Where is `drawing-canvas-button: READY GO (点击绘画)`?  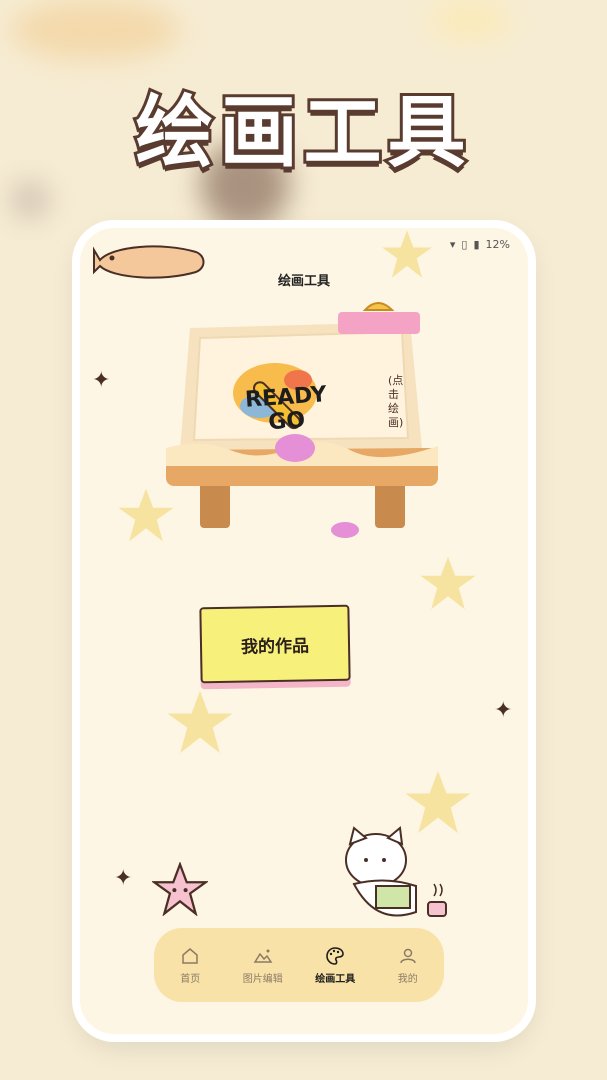
drawing-canvas-button: READY GO (点击绘画) is located at coordinates (305, 418).